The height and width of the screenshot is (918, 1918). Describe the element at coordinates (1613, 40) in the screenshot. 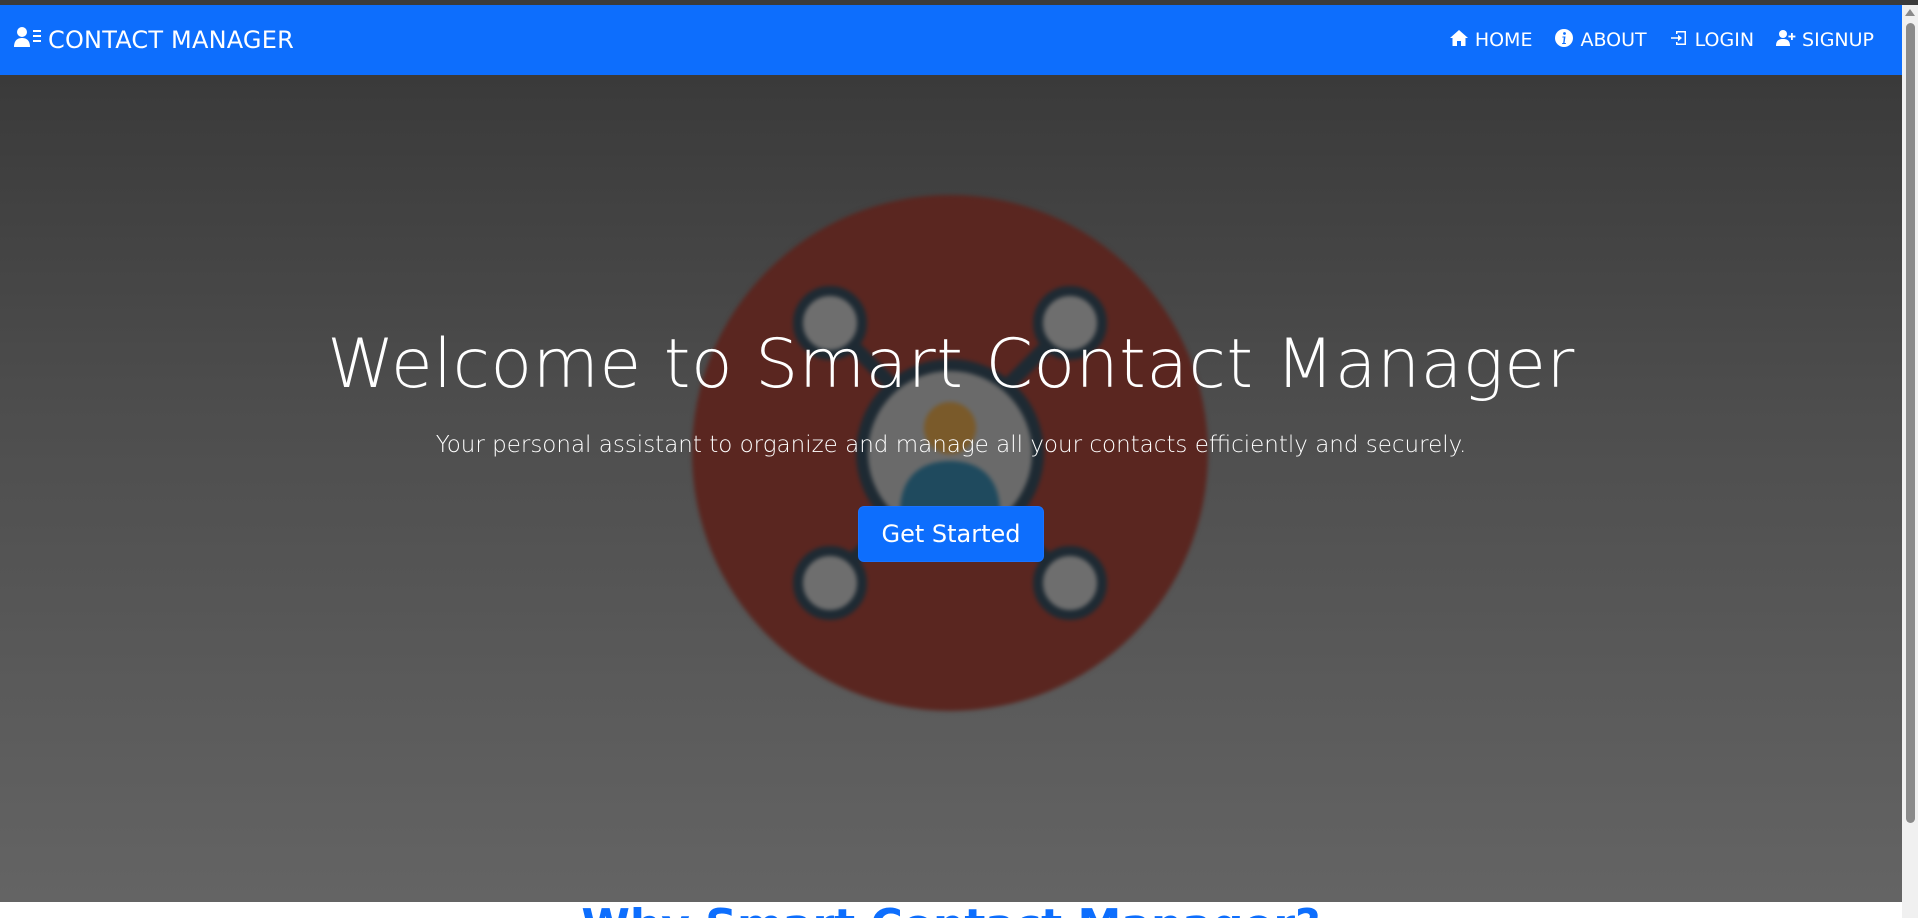

I see `nav-about-label: ABOUT` at that location.